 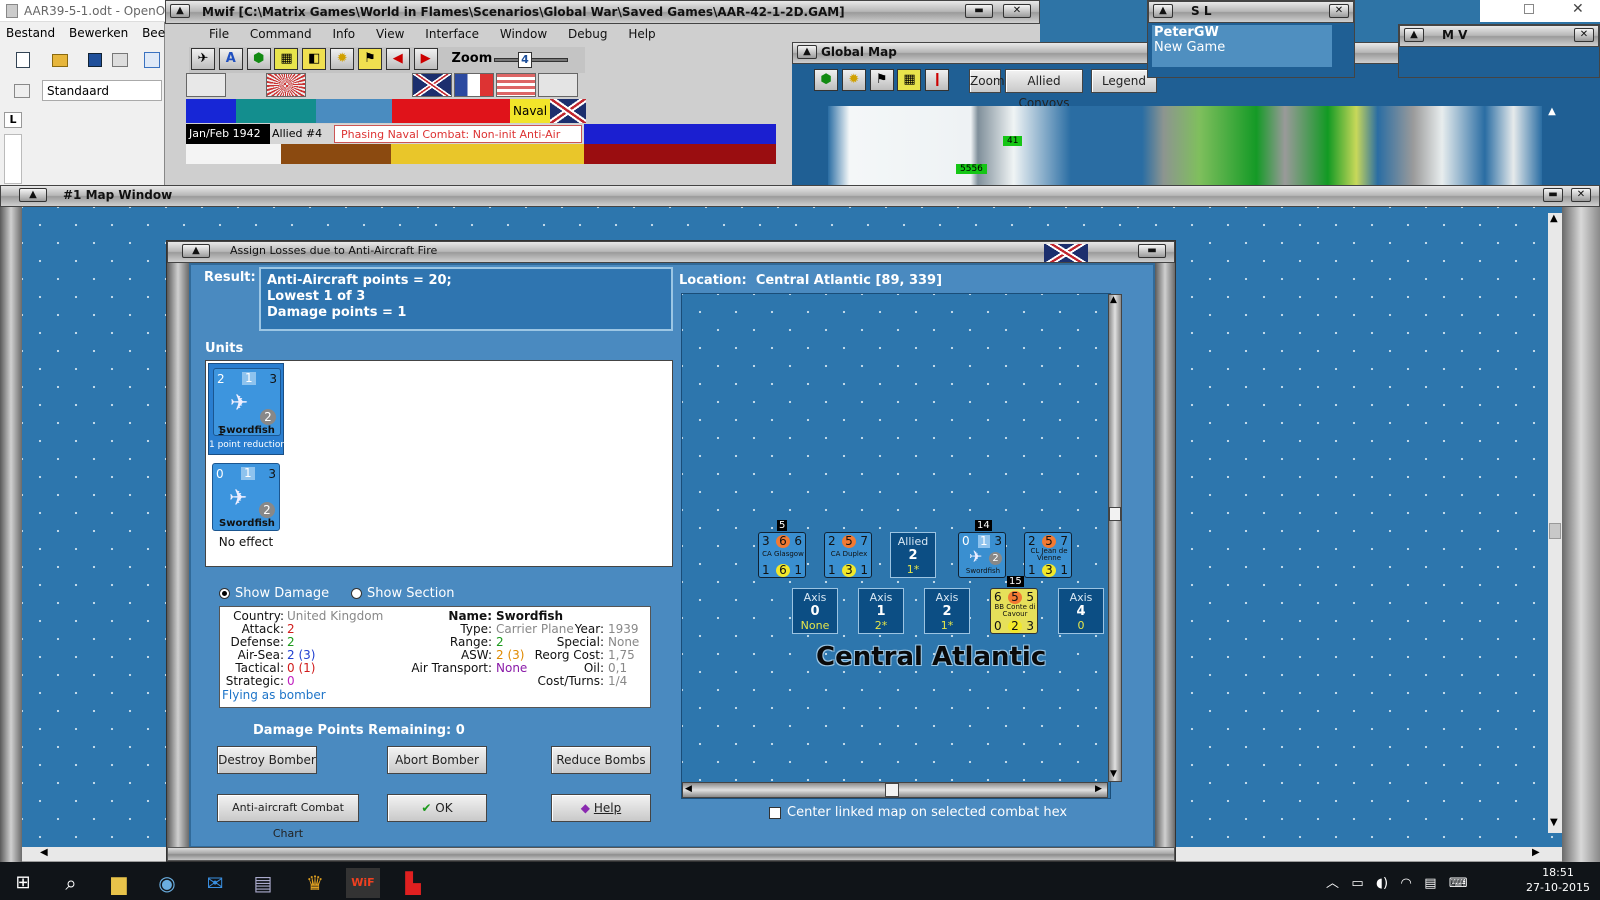 I want to click on close-icon: ✕, so click(x=1578, y=9).